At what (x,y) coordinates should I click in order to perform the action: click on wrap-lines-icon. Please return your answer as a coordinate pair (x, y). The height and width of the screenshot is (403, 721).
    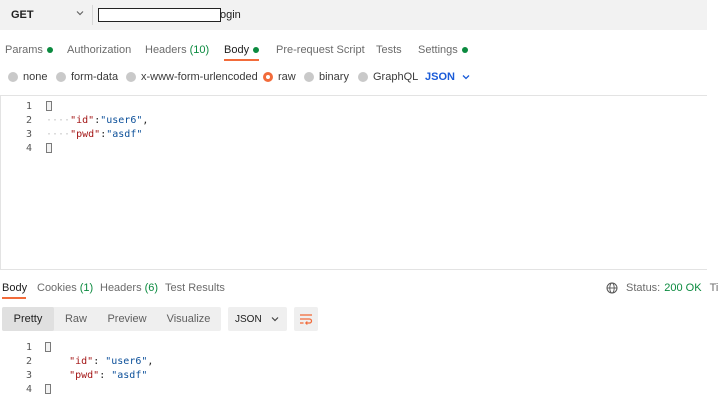
    Looking at the image, I should click on (306, 319).